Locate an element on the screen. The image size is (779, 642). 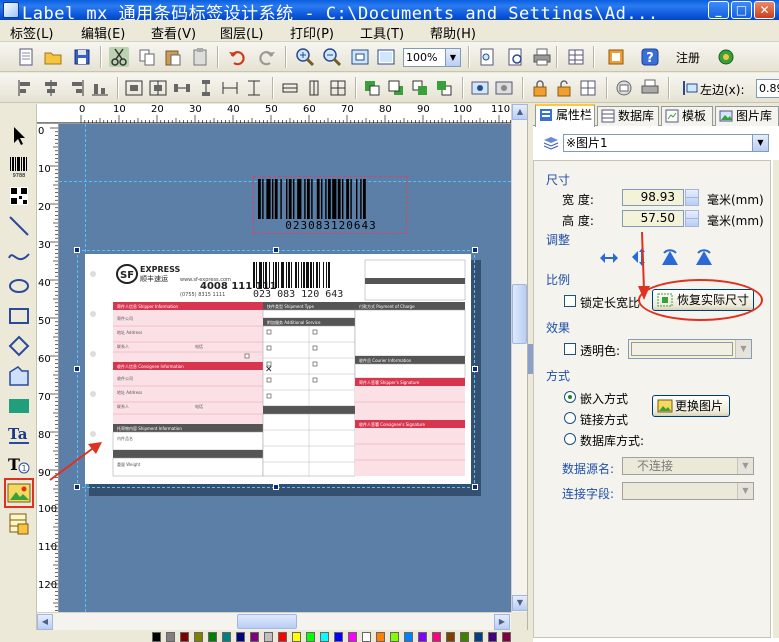
scroll-down-icon: ▼ is located at coordinates (520, 603).